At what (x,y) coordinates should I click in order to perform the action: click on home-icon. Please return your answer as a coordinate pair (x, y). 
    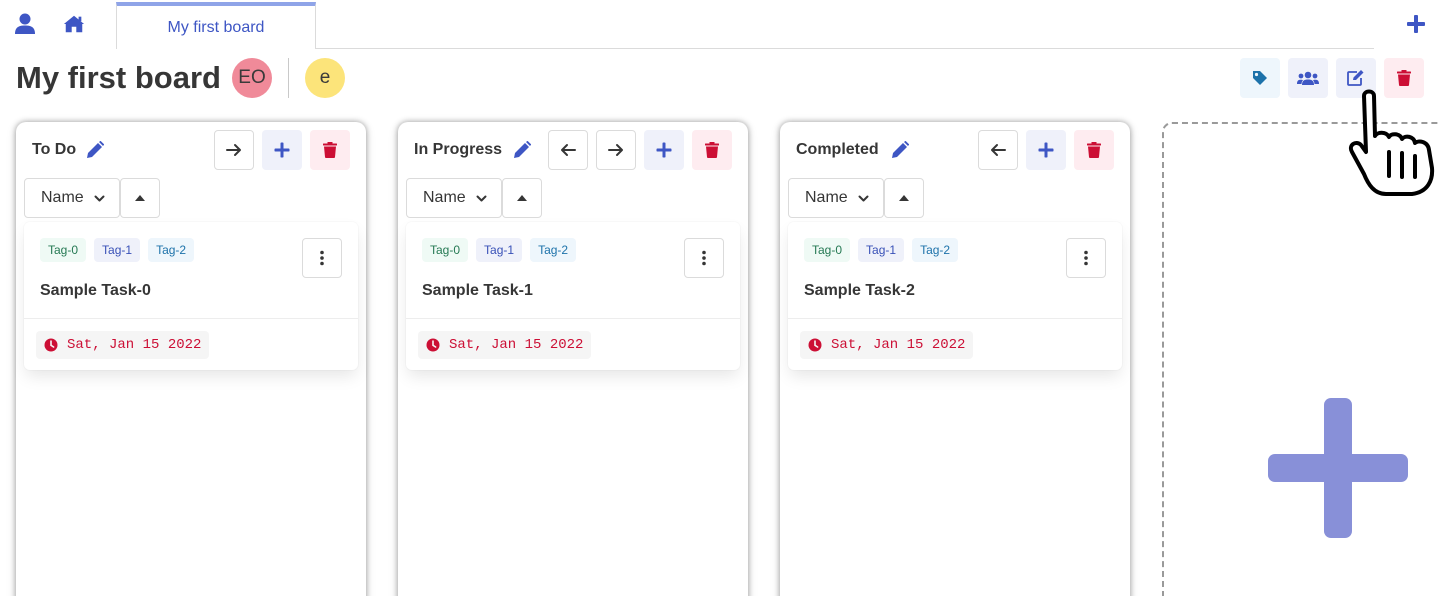
    Looking at the image, I should click on (74, 24).